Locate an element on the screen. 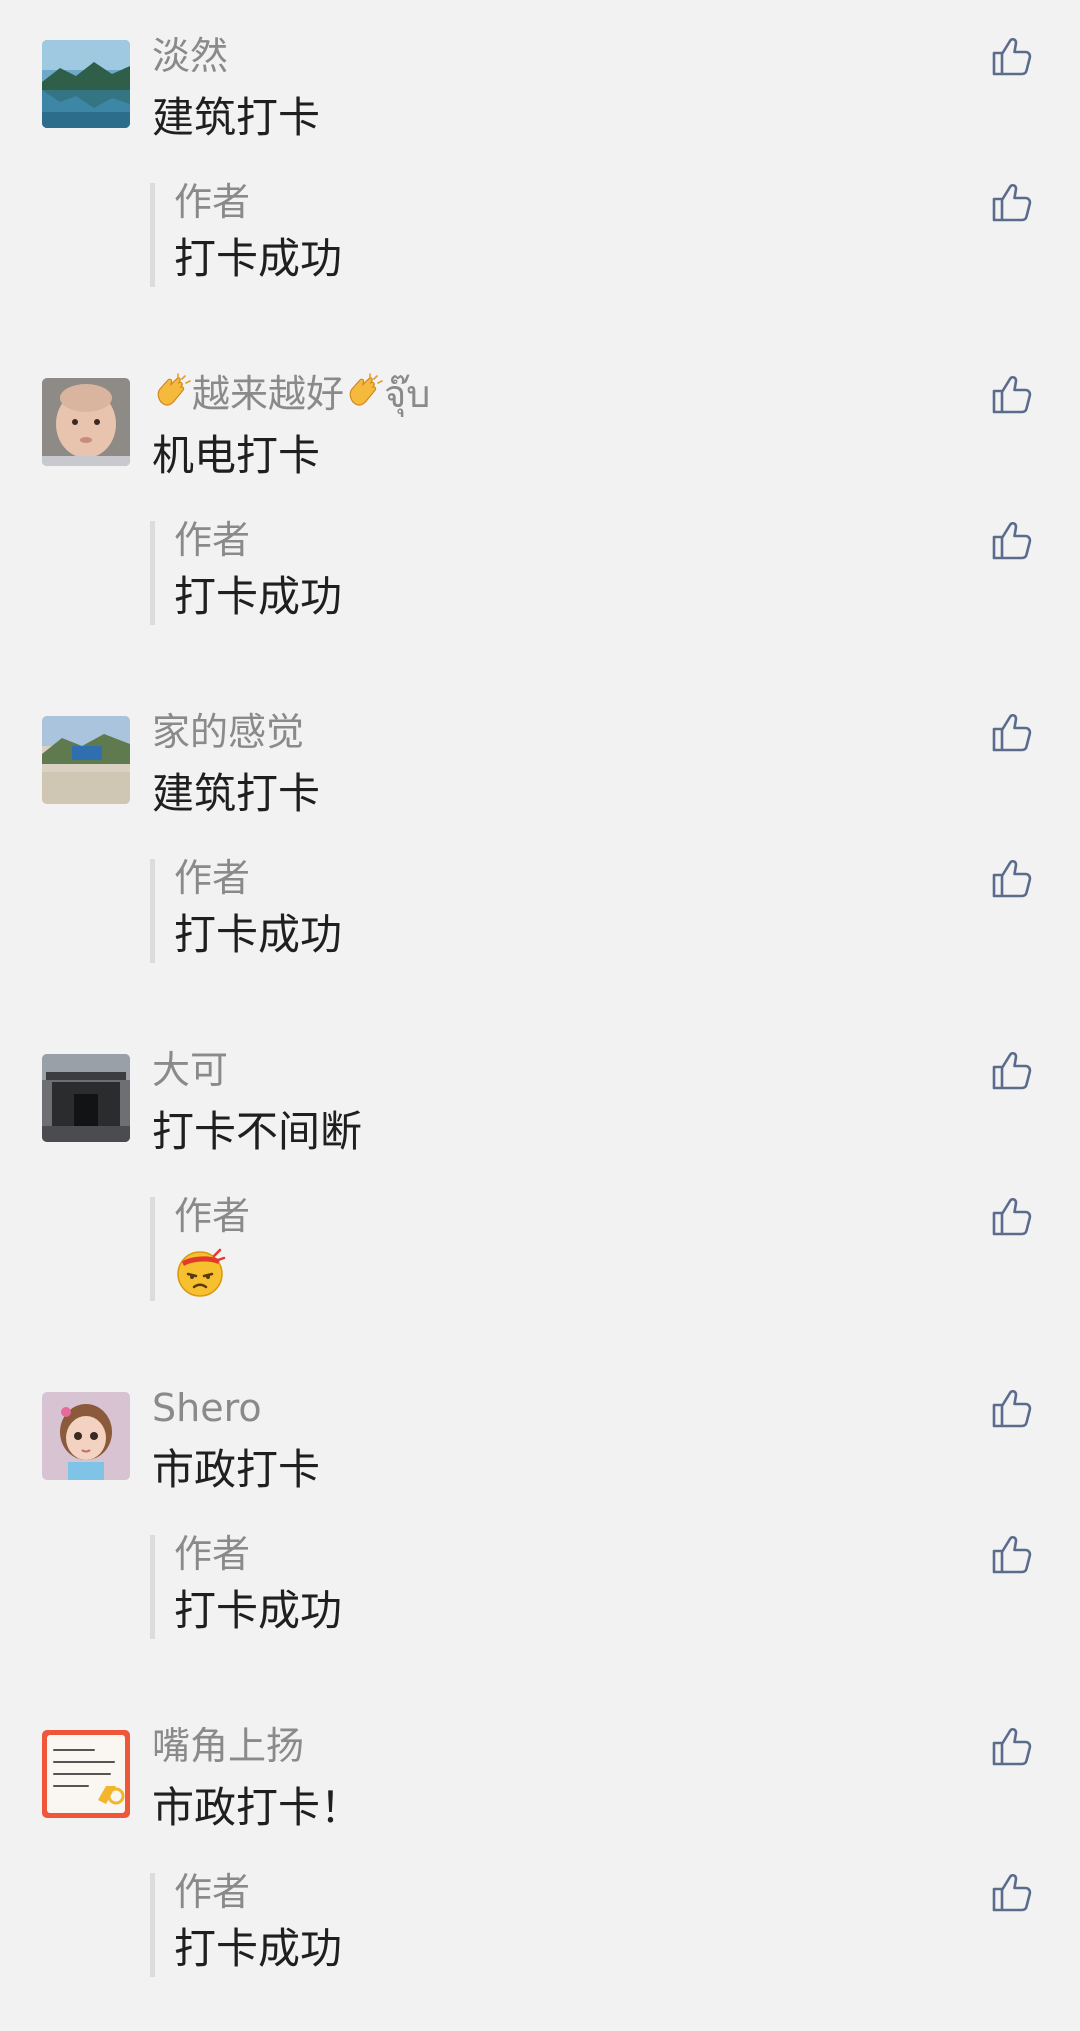 Image resolution: width=1080 pixels, height=2031 pixels. avatar-cartoon-girl is located at coordinates (86, 1436).